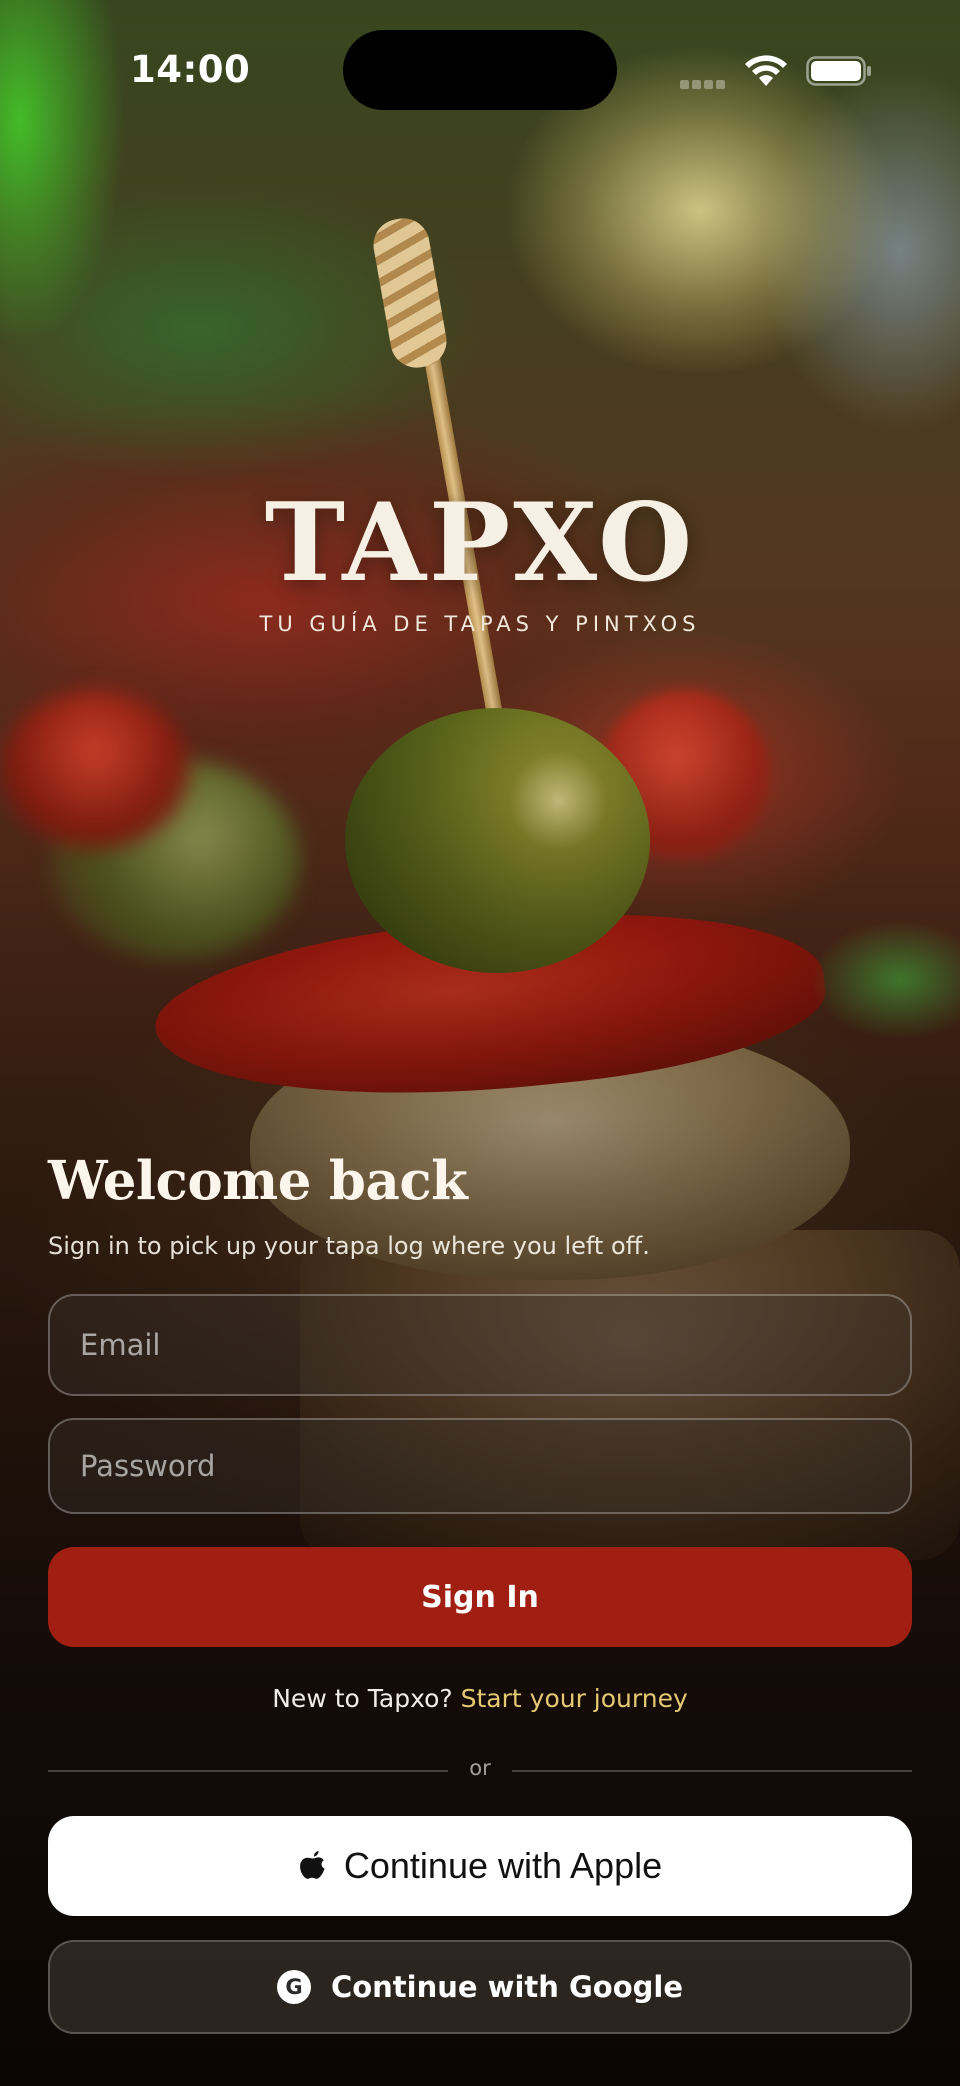 The height and width of the screenshot is (2086, 960). What do you see at coordinates (362, 1698) in the screenshot?
I see `signup-prompt-text: New to Tapxo?` at bounding box center [362, 1698].